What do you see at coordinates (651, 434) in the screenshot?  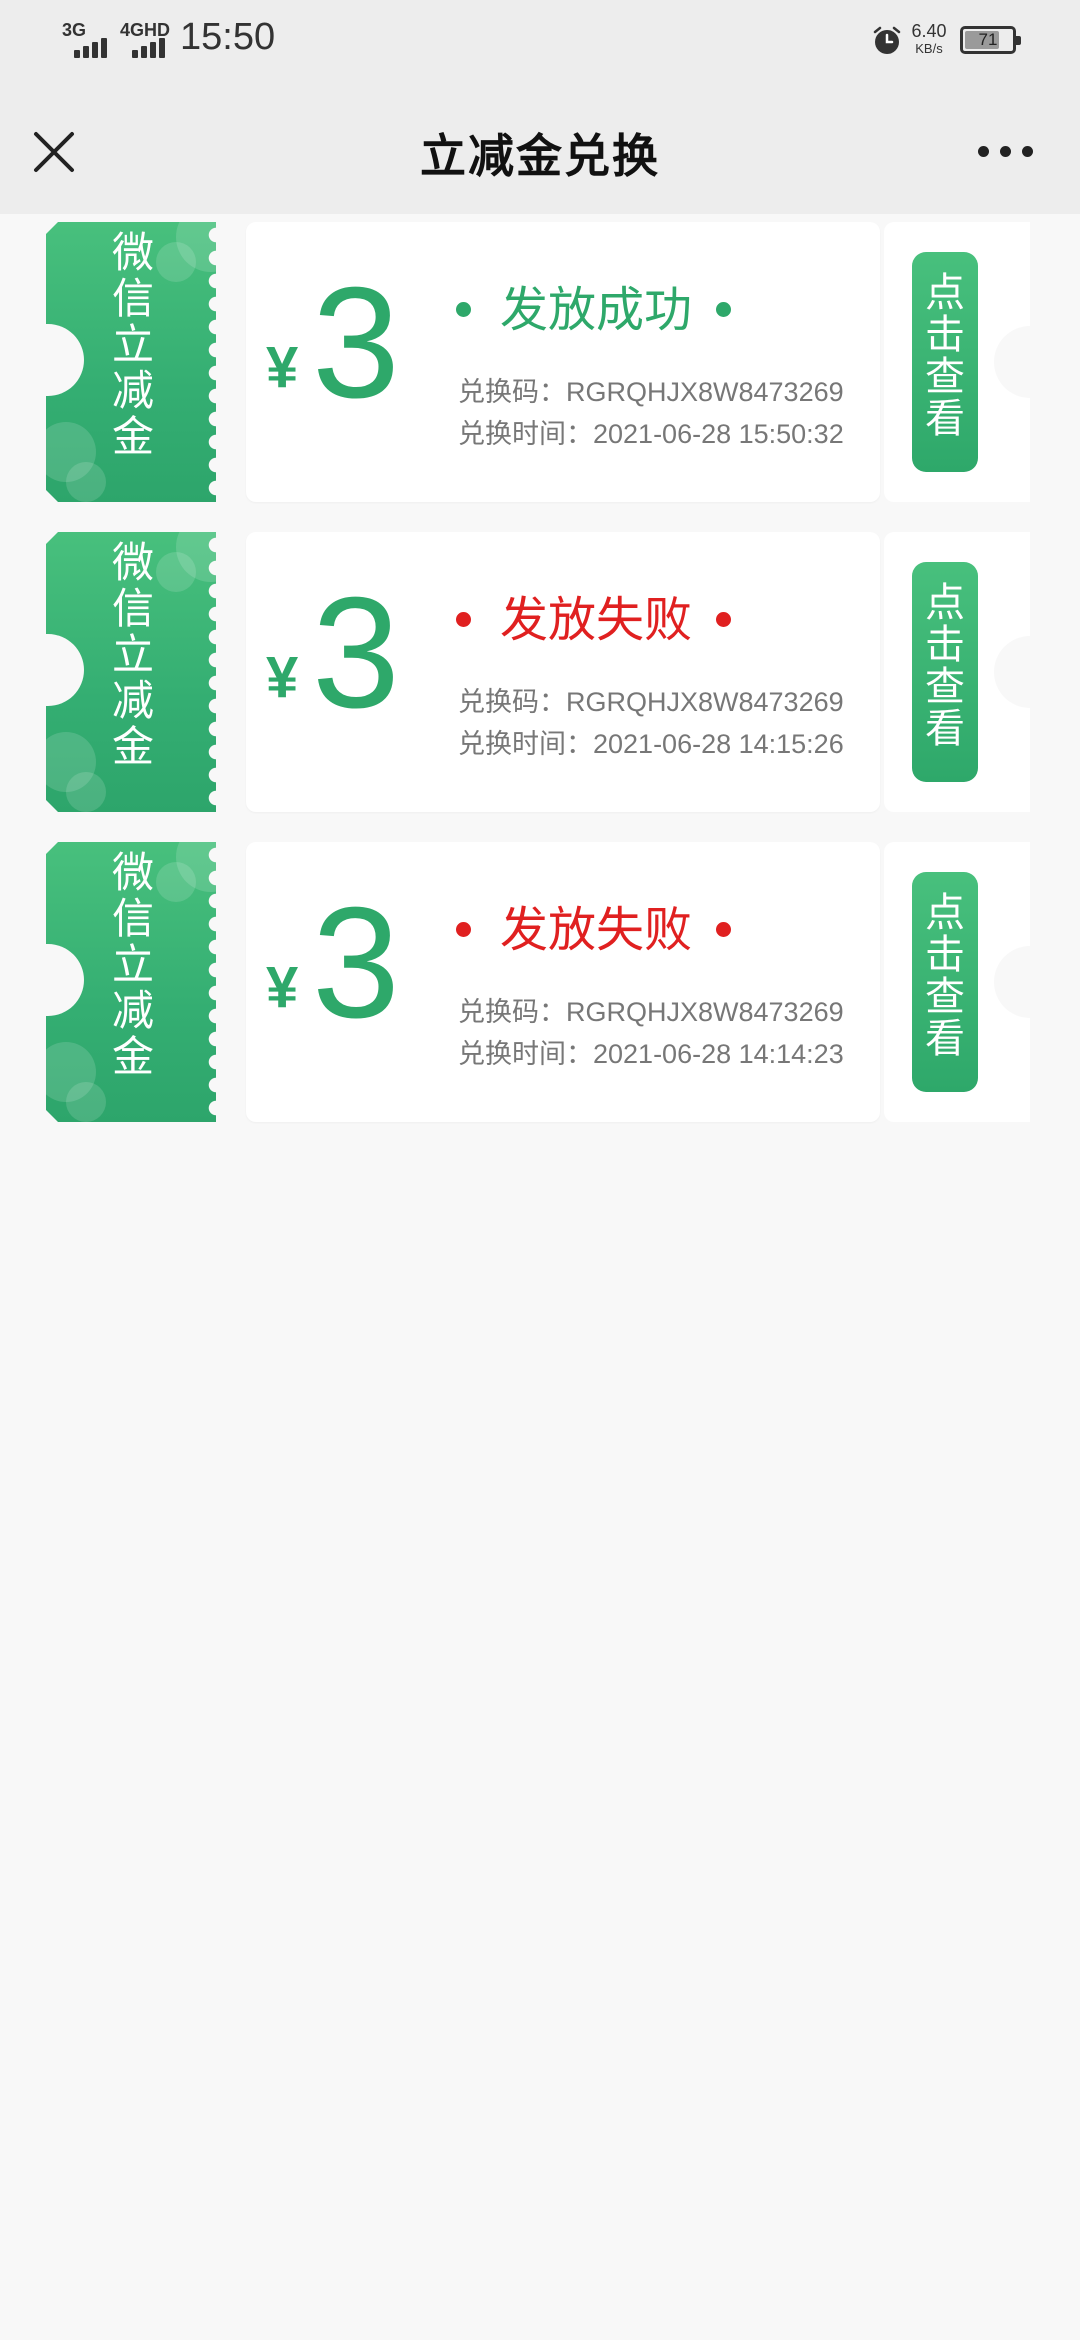 I see `redeem-time: 兑换时间：2021-06-28 15:50:32` at bounding box center [651, 434].